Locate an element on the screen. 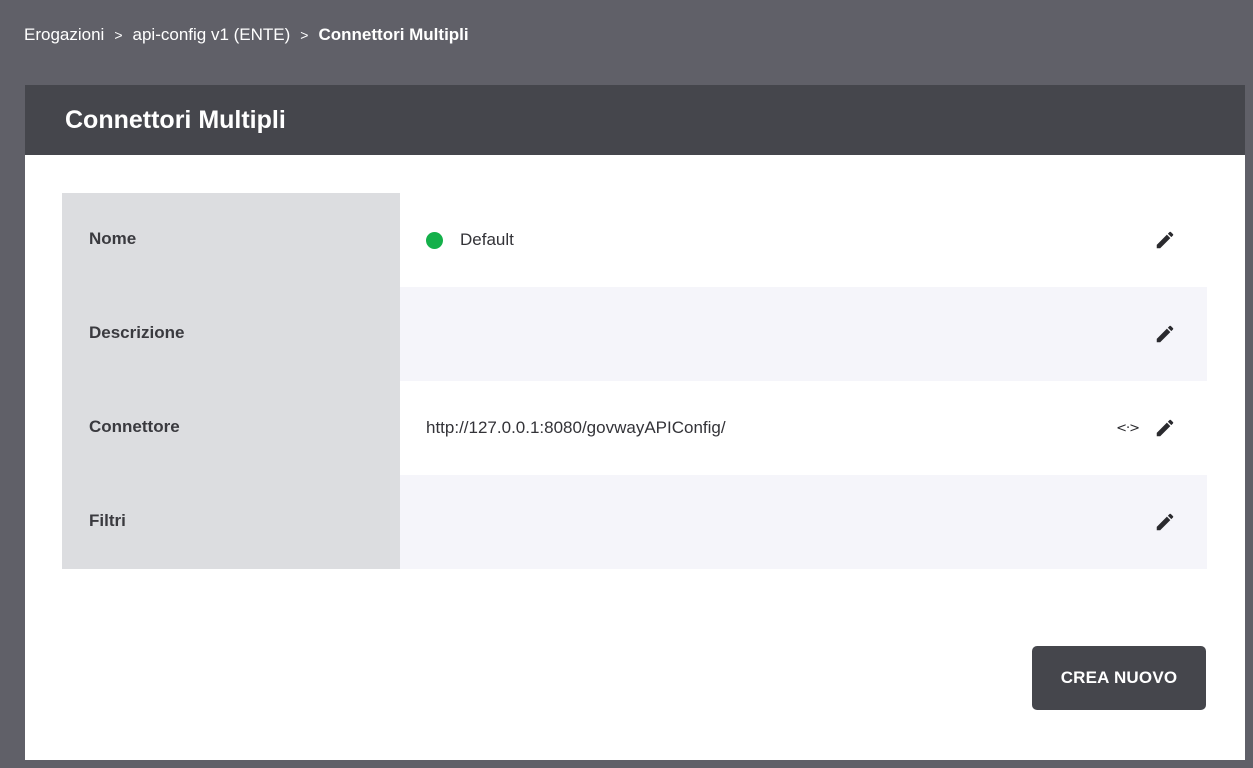 The height and width of the screenshot is (768, 1253). edit-descrizione-pencil-icon is located at coordinates (1165, 334).